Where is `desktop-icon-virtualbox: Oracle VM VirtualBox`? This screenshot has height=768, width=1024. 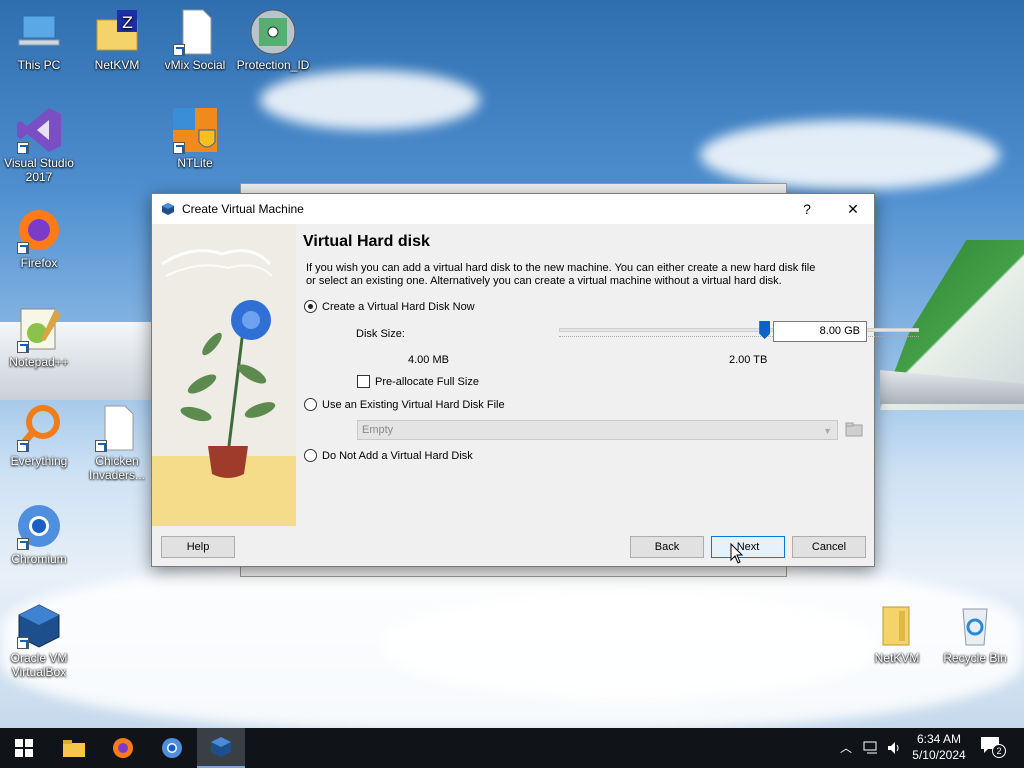
desktop-icon-virtualbox: Oracle VM VirtualBox is located at coordinates (39, 640).